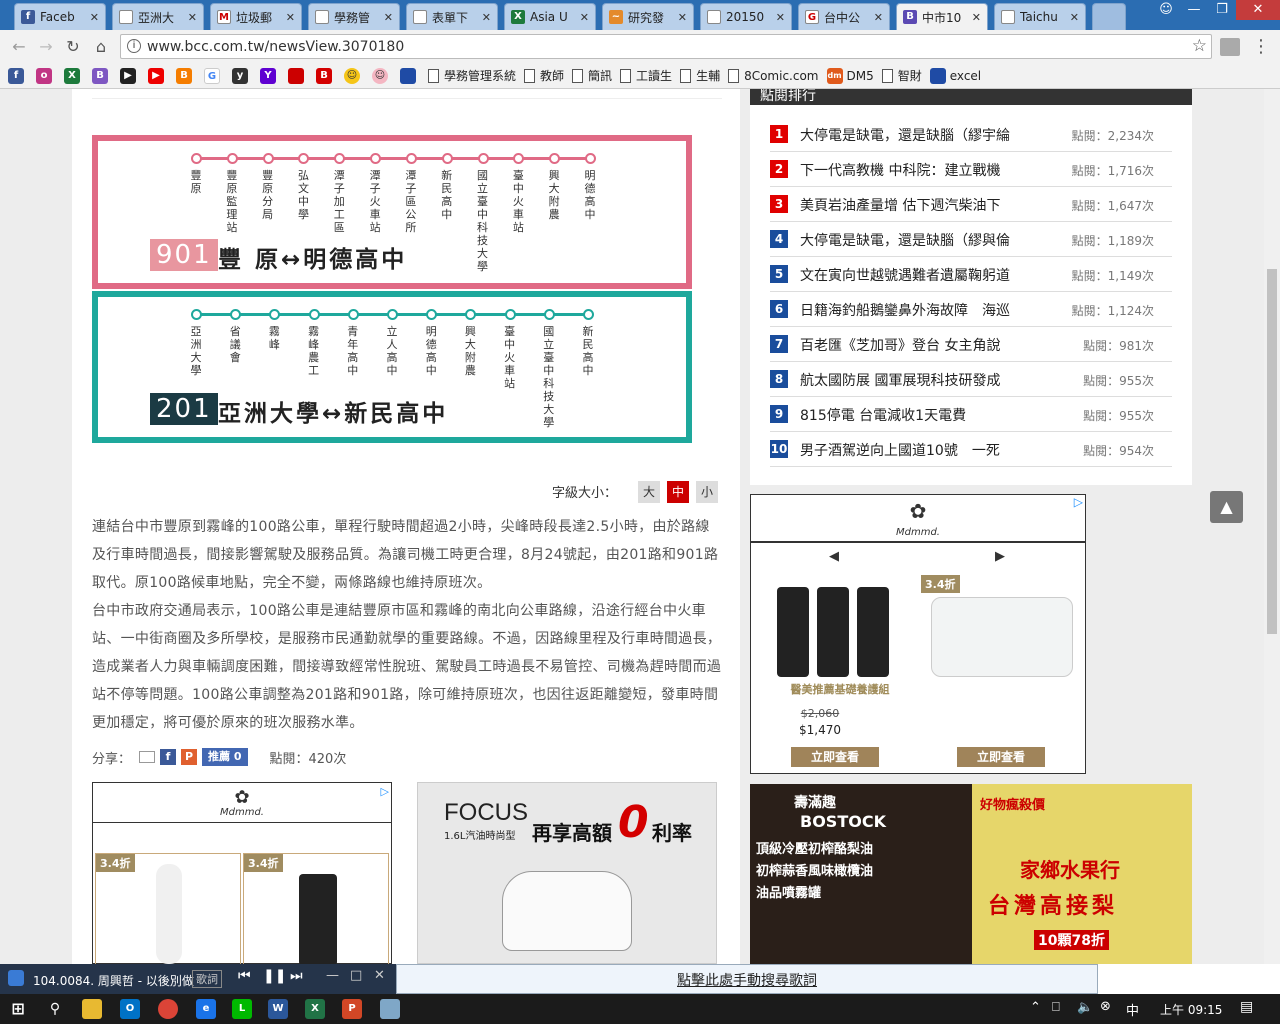 The height and width of the screenshot is (1024, 1280). What do you see at coordinates (18, 75) in the screenshot?
I see `bookmark-facebook-icon: f` at bounding box center [18, 75].